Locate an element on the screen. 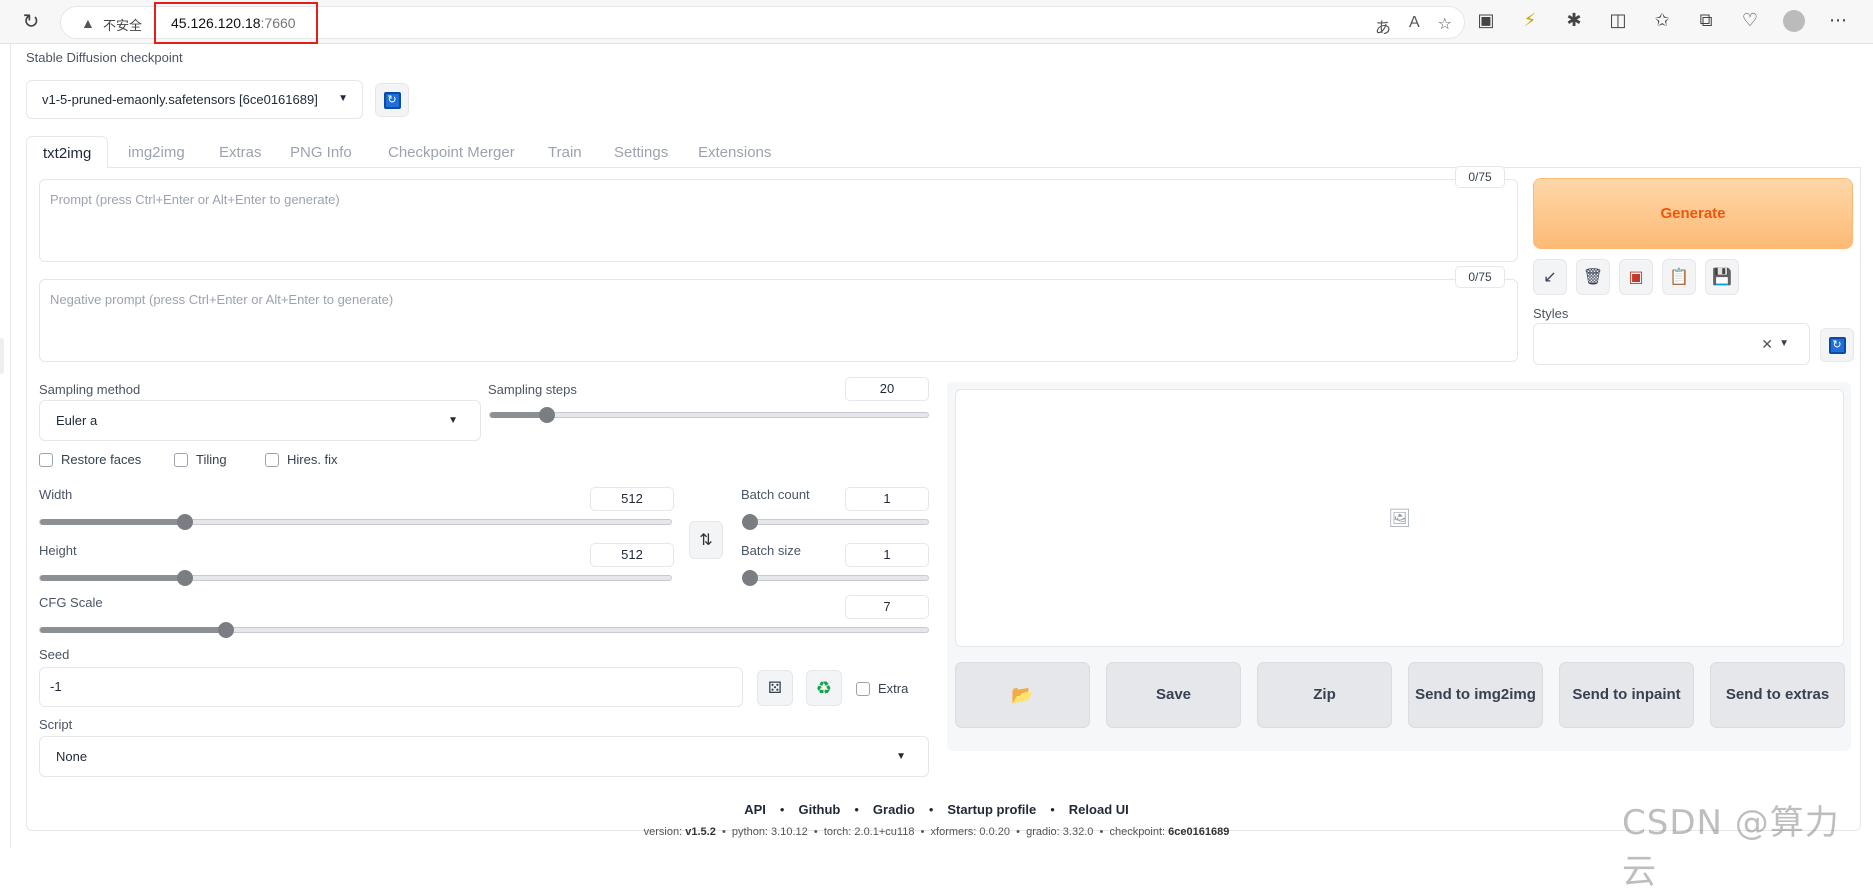 Image resolution: width=1873 pixels, height=893 pixels. reload-icon: ↻ is located at coordinates (31, 22).